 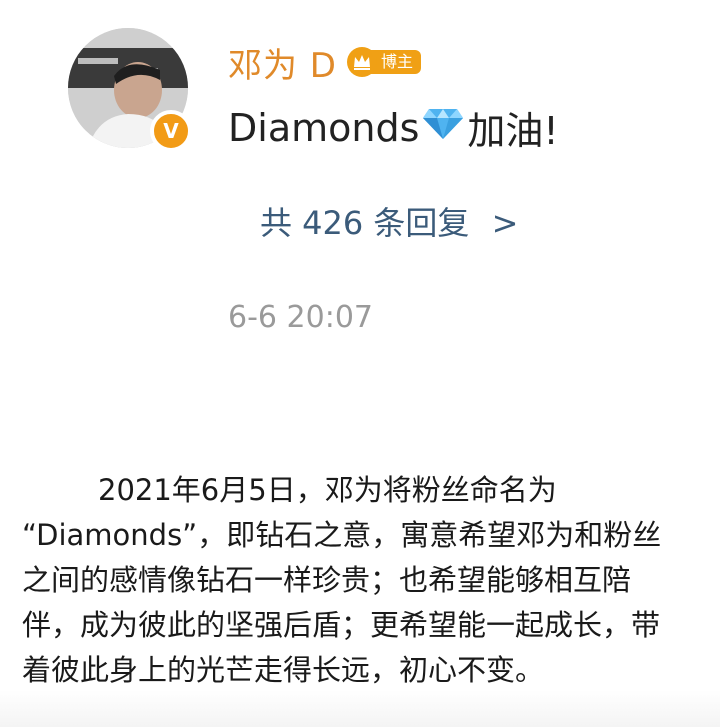 What do you see at coordinates (384, 62) in the screenshot?
I see `blogger-badge: 博主` at bounding box center [384, 62].